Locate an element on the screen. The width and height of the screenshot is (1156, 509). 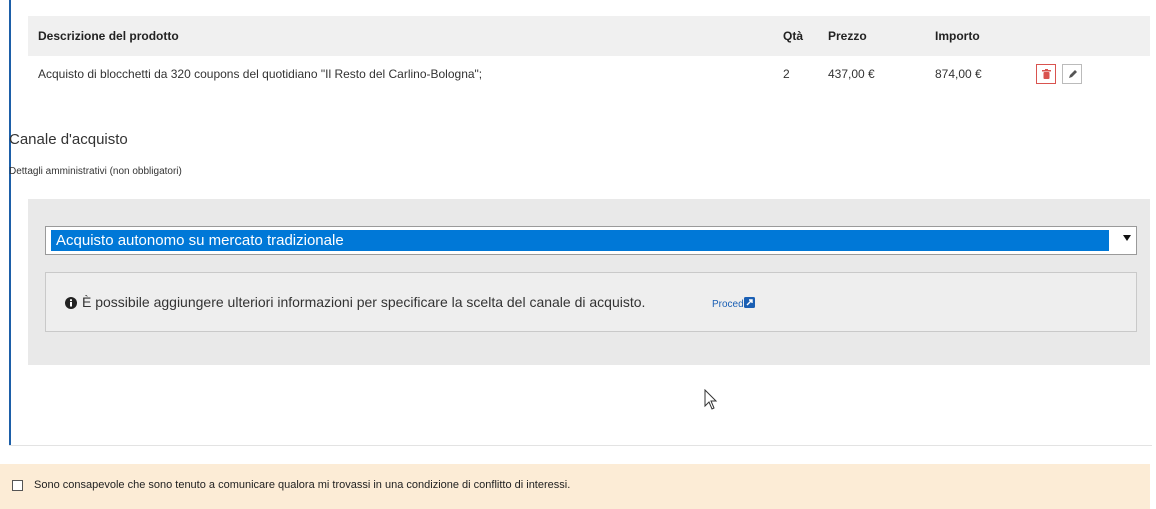
header-qta: Qtà is located at coordinates (795, 36).